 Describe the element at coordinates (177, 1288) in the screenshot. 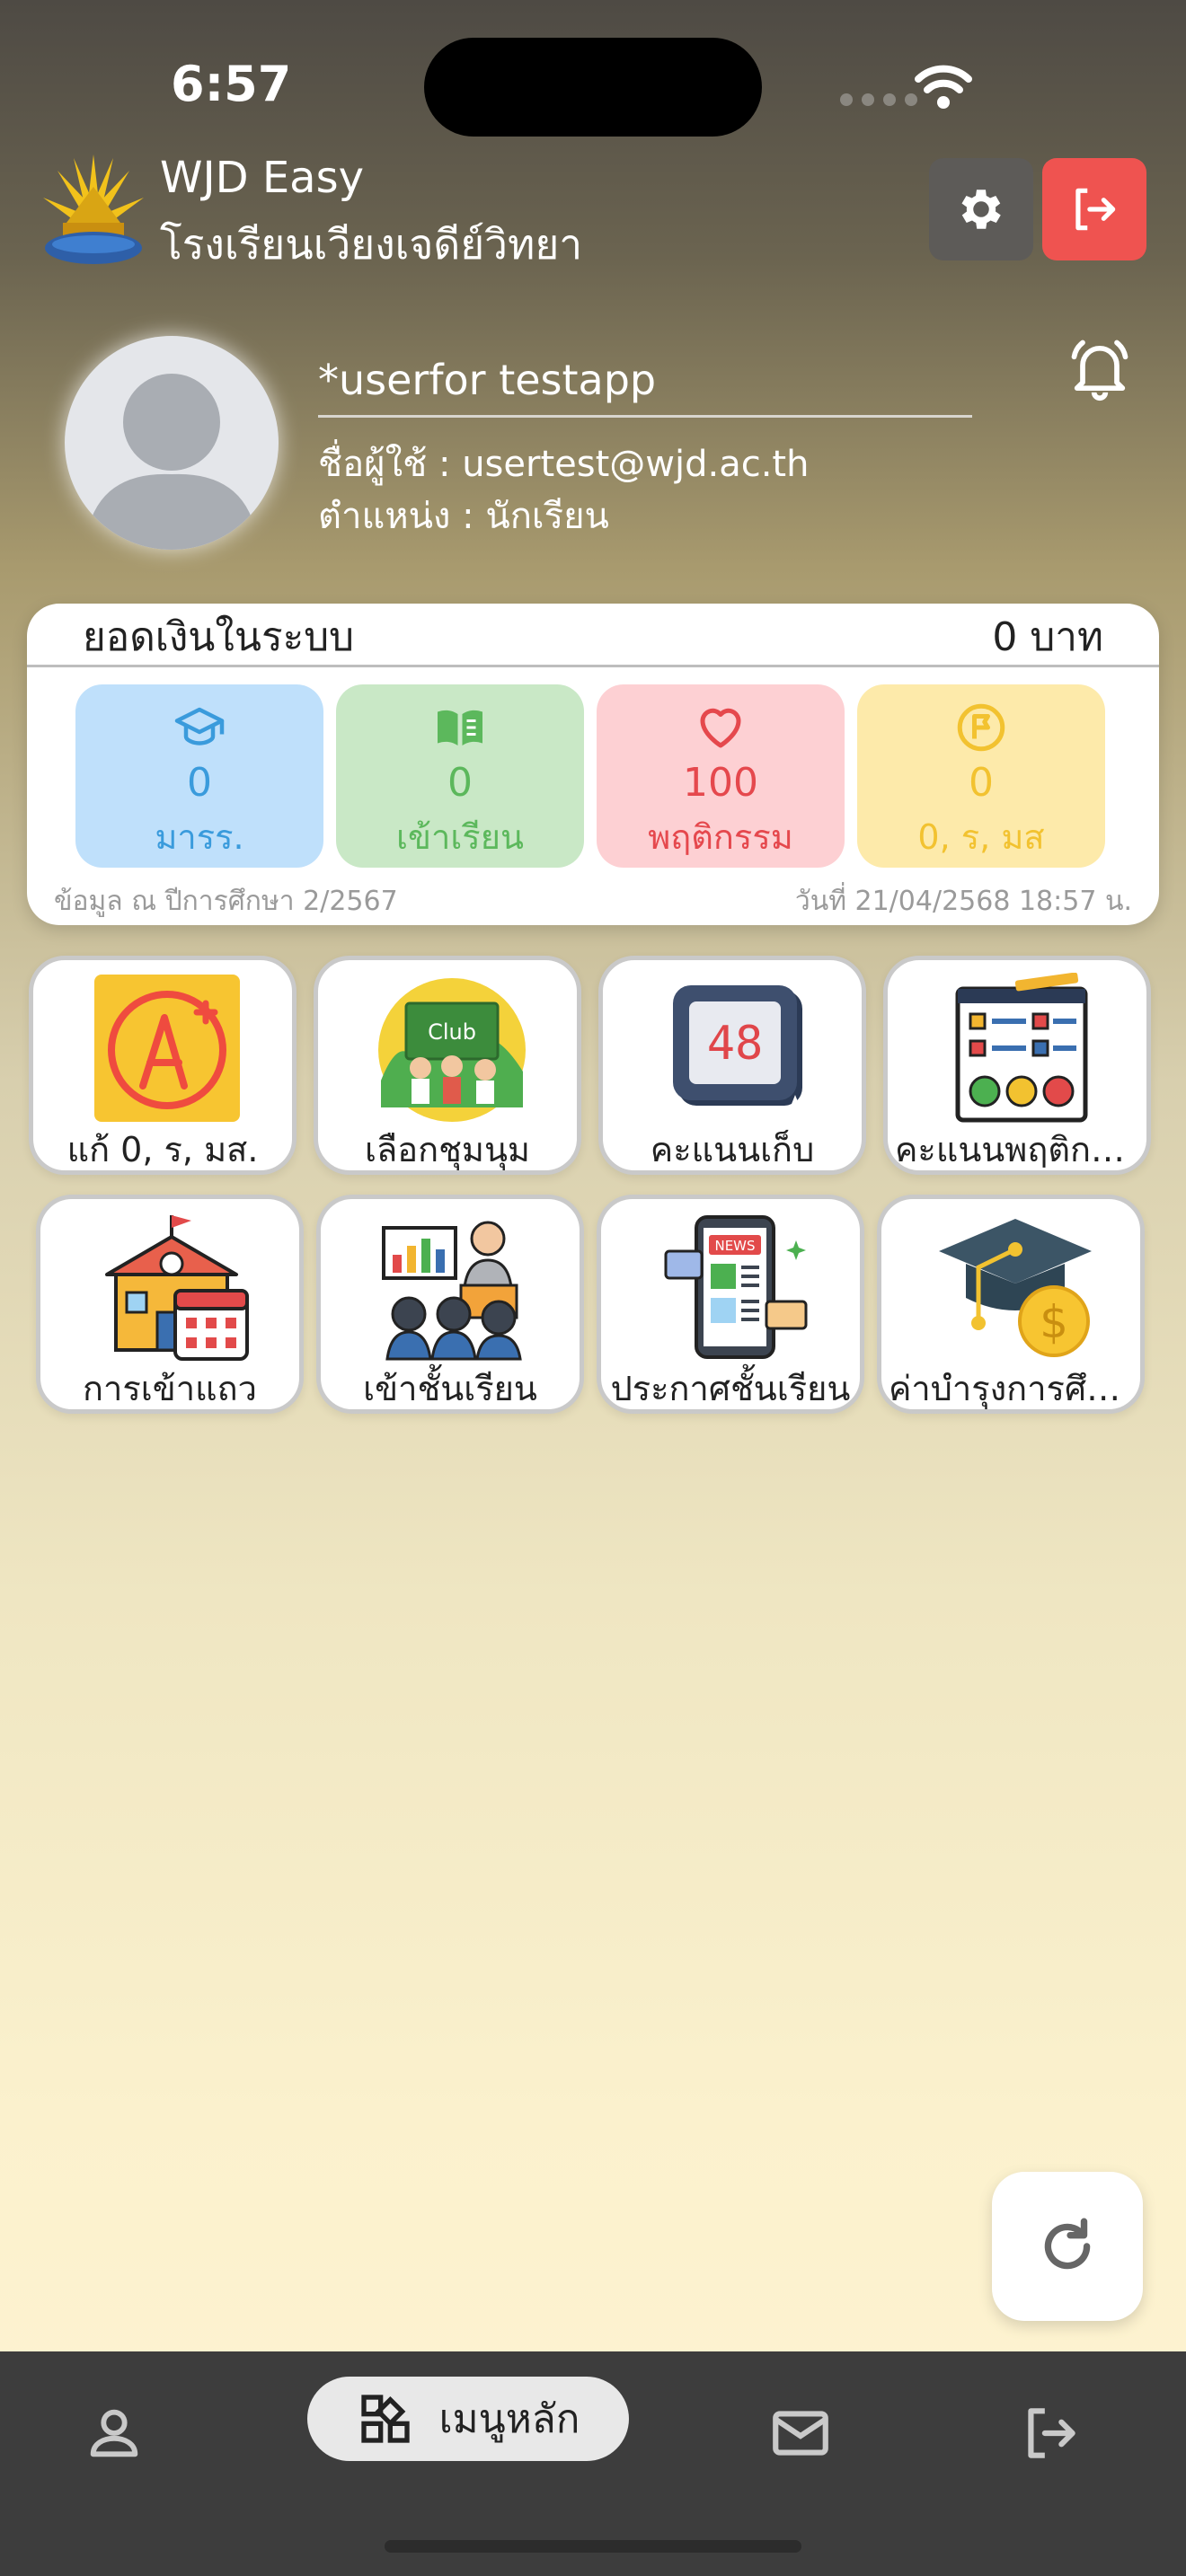

I see `school-calendar-icon` at that location.